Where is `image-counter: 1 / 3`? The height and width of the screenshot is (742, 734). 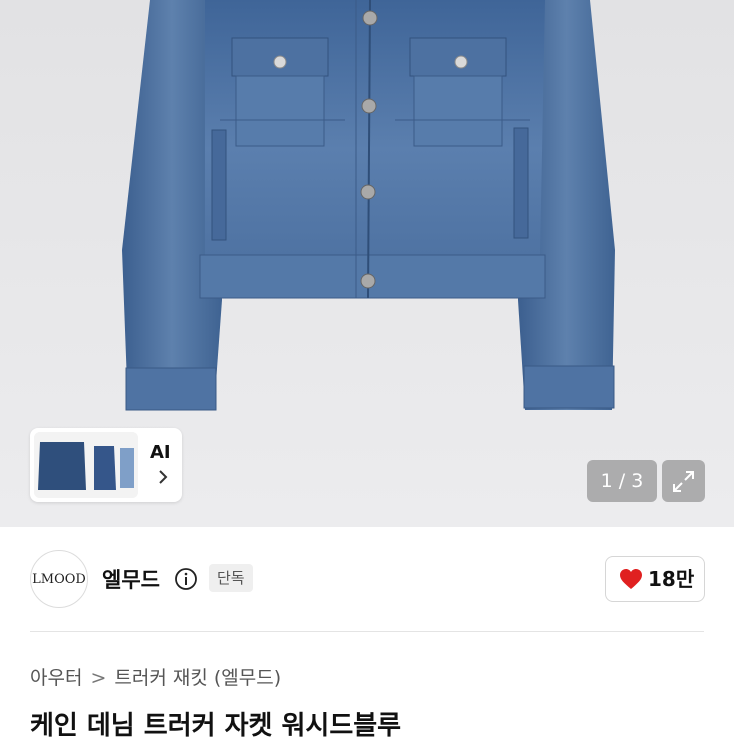 image-counter: 1 / 3 is located at coordinates (622, 481).